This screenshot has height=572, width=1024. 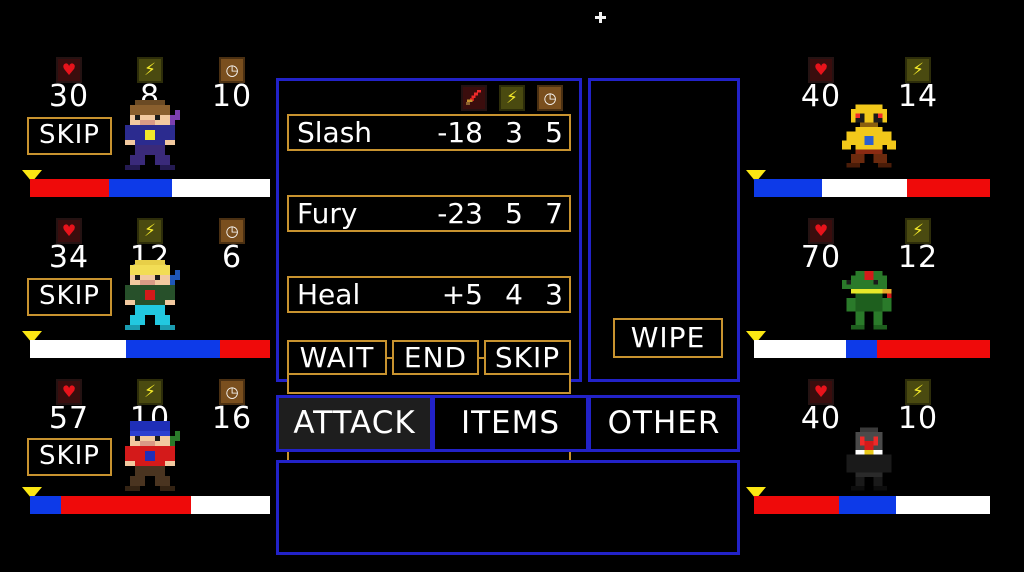 What do you see at coordinates (554, 294) in the screenshot?
I see `ability-time: 3` at bounding box center [554, 294].